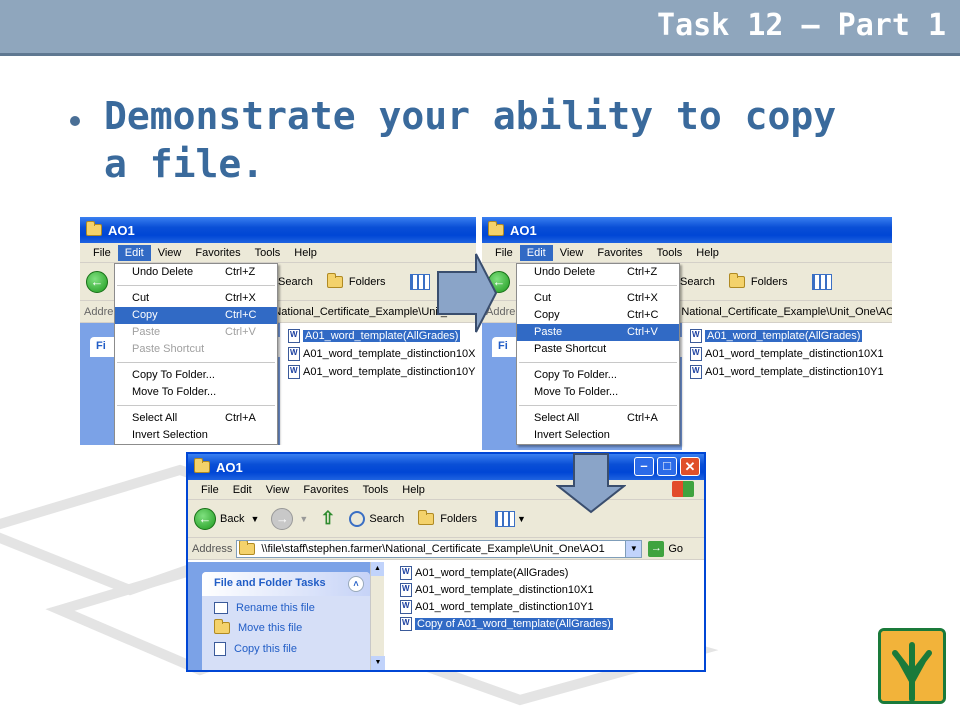  I want to click on rename-file-task: Rename this file, so click(264, 608).